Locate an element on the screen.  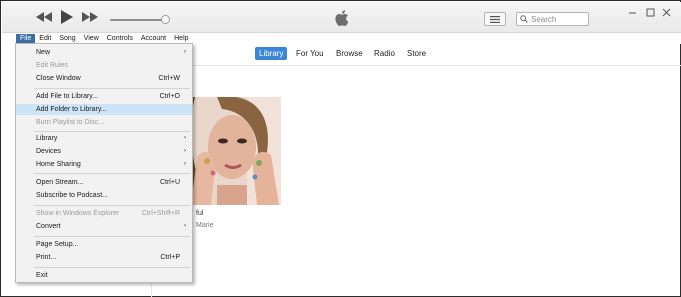
menu-item-open-stream: Open Stream... Ctrl+U is located at coordinates (104, 182).